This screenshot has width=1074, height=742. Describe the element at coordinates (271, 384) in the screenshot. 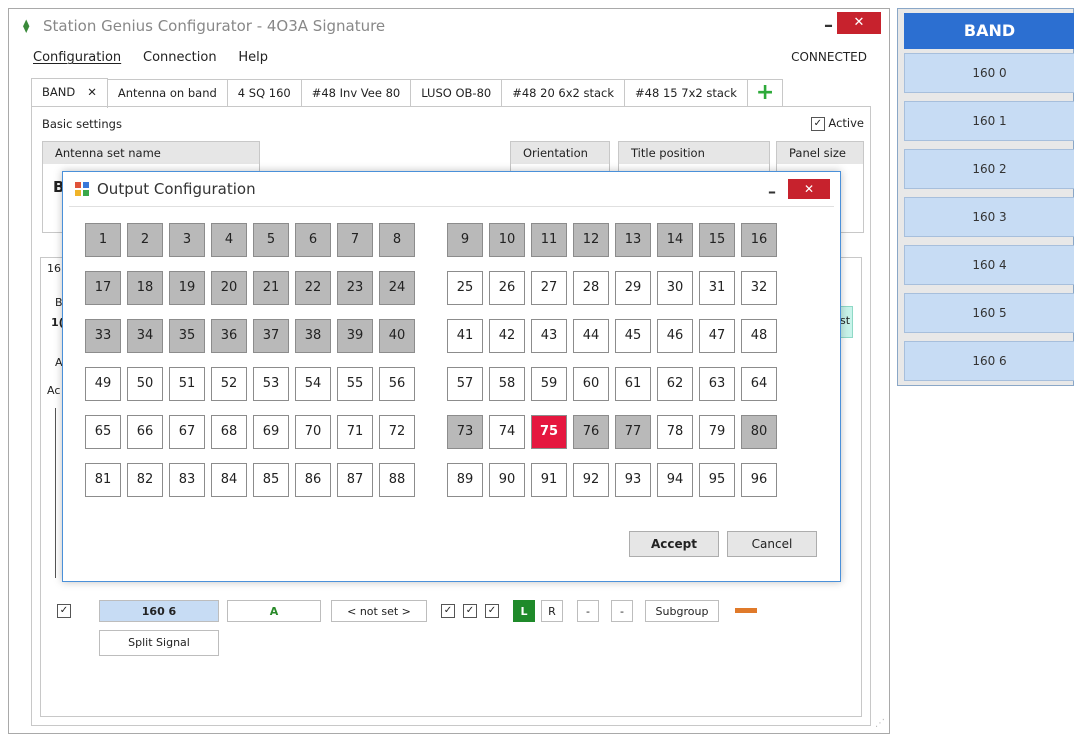

I see `output-button-53: 53` at that location.